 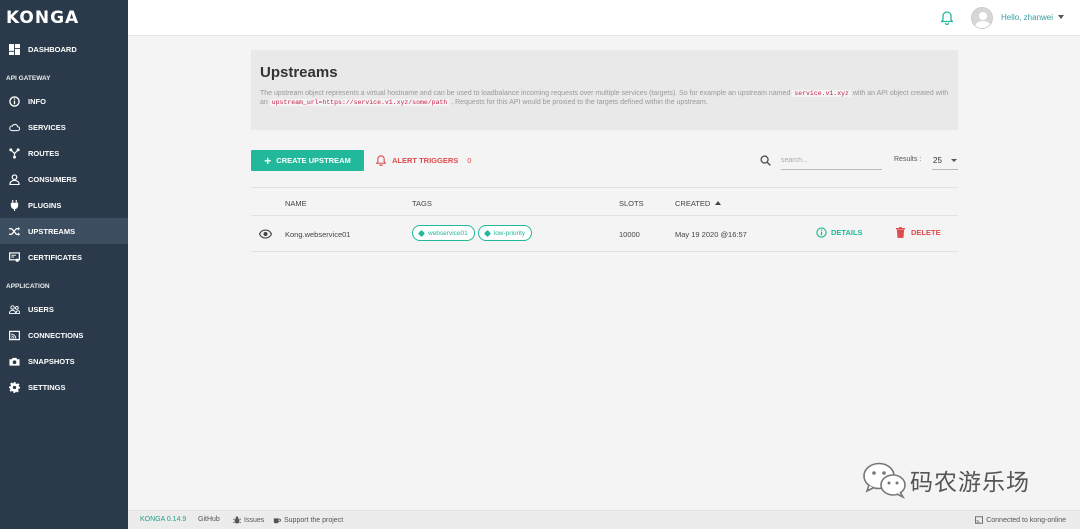 I want to click on sidebar-item-connections: CONNECTIONS, so click(x=64, y=335).